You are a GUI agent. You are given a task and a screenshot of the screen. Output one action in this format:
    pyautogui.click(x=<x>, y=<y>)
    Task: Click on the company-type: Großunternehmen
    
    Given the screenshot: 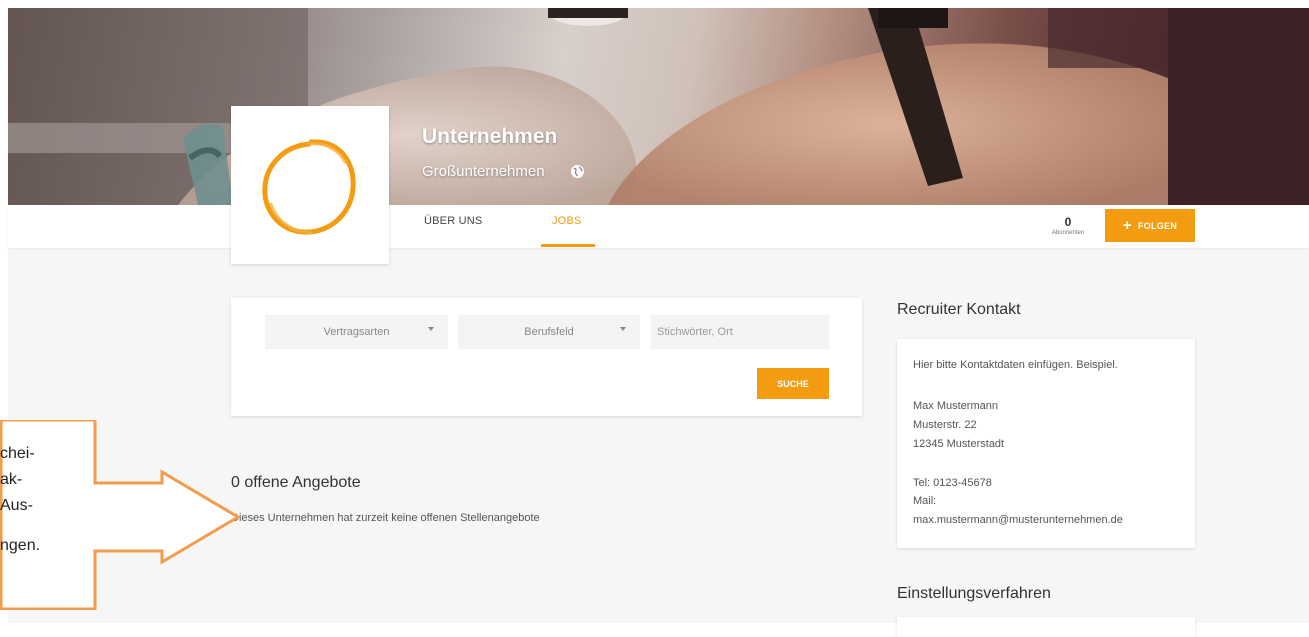 What is the action you would take?
    pyautogui.click(x=483, y=171)
    